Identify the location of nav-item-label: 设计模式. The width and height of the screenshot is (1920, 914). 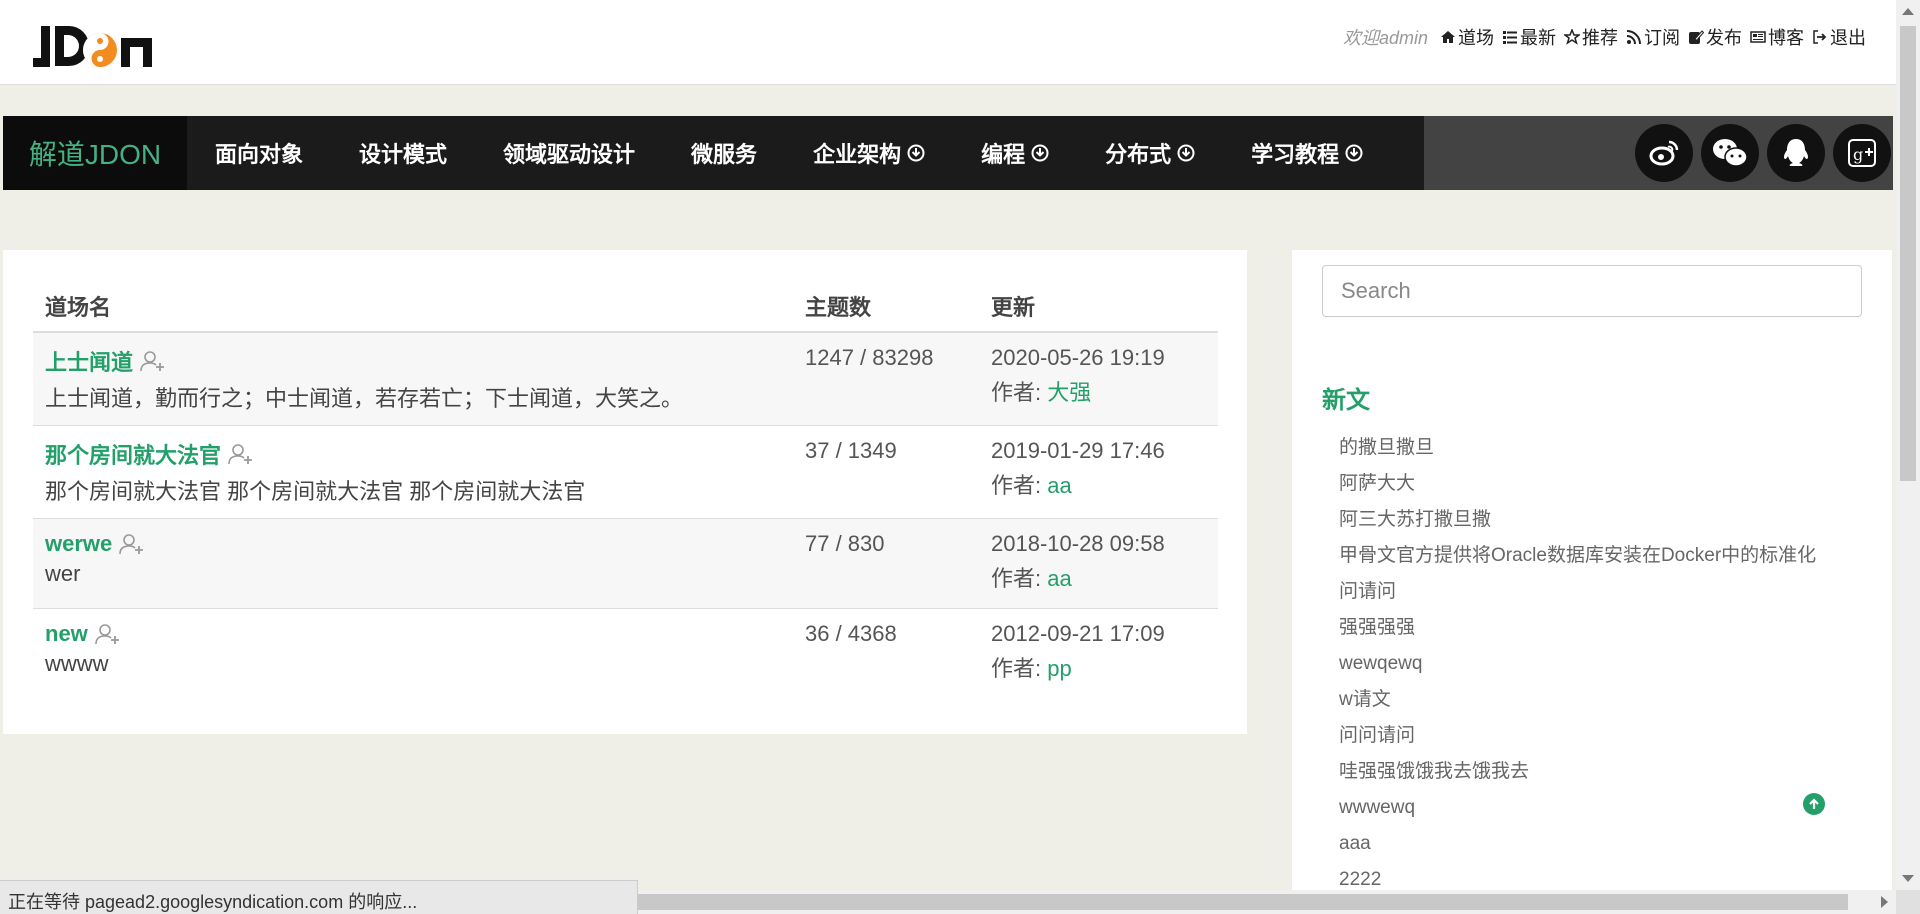
(403, 154).